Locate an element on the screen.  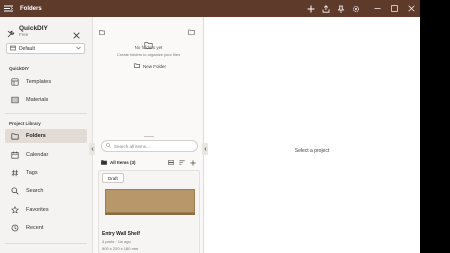
collapse-sidebar-button is located at coordinates (92, 149).